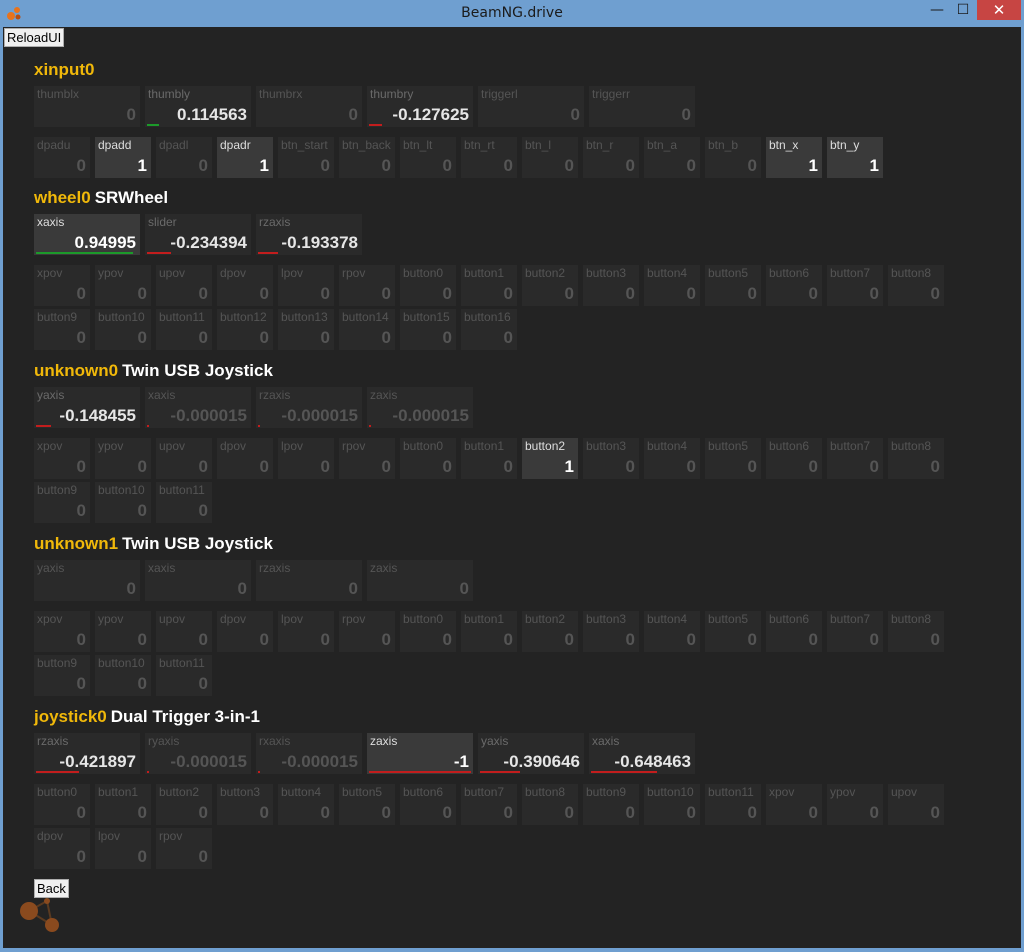  What do you see at coordinates (306, 157) in the screenshot?
I see `button-cell-btn_start: btn_start 0` at bounding box center [306, 157].